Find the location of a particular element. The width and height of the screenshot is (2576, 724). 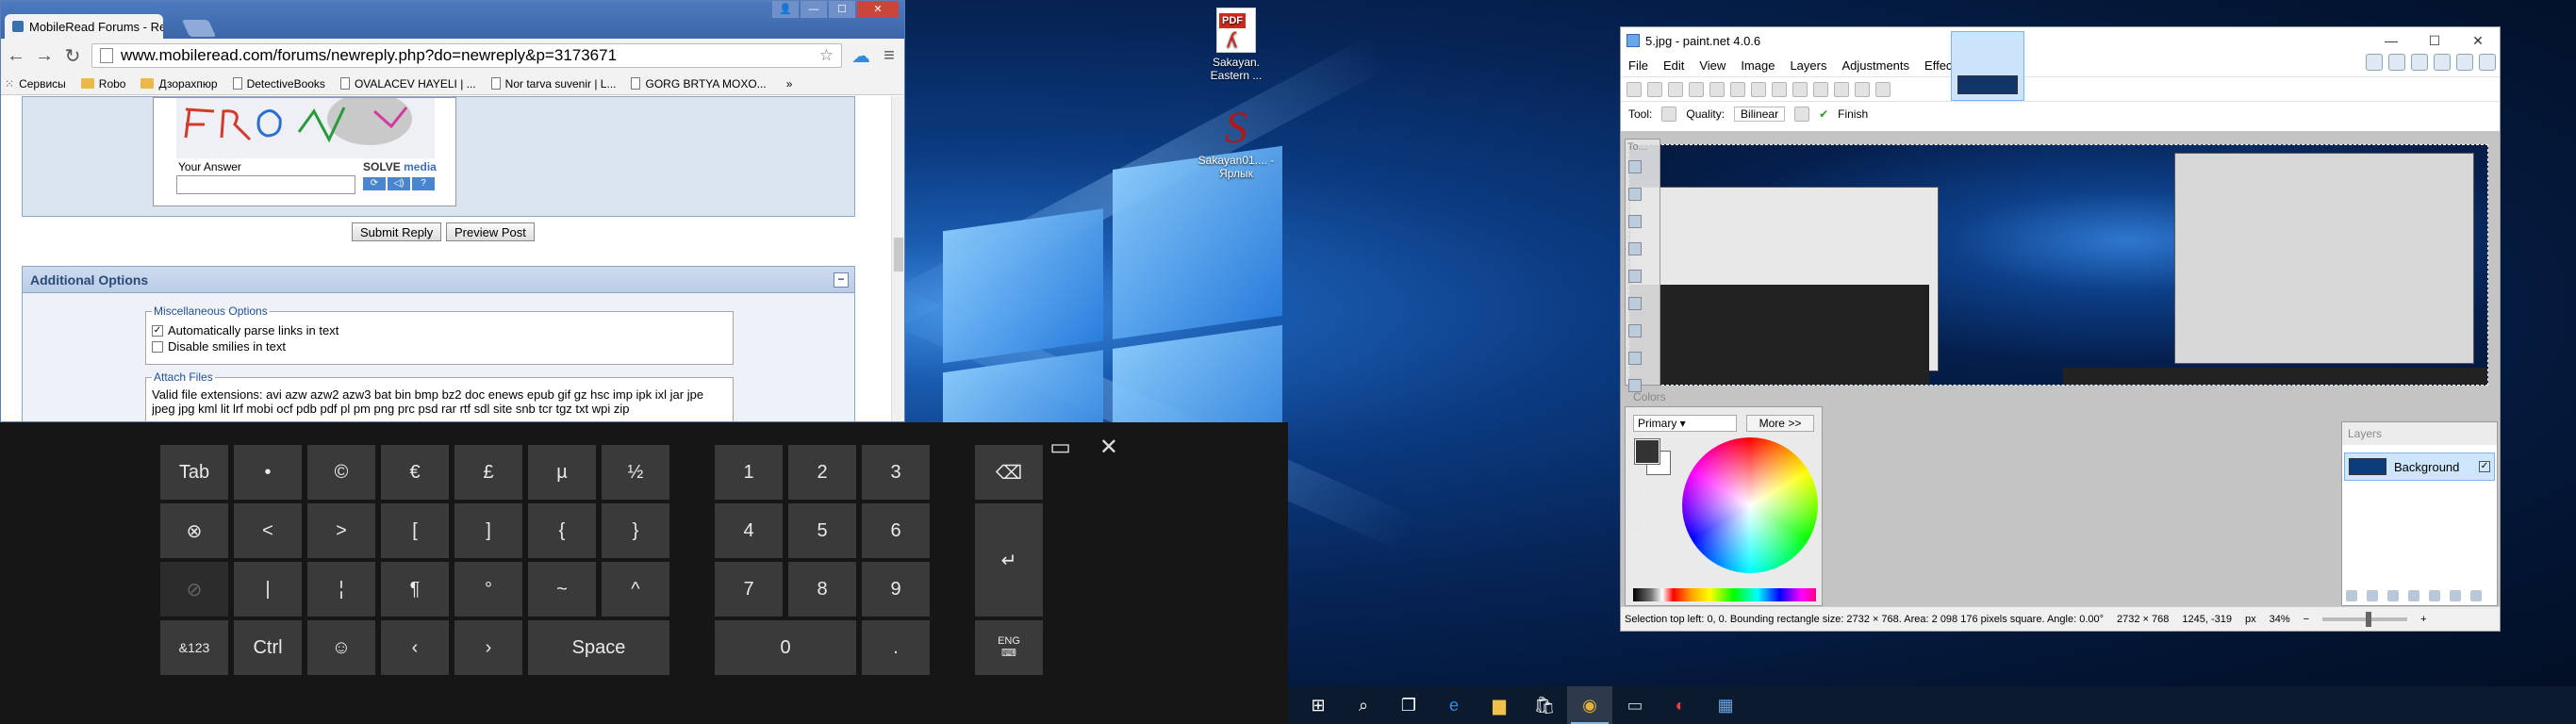

window-icon: ▭ is located at coordinates (1635, 705).